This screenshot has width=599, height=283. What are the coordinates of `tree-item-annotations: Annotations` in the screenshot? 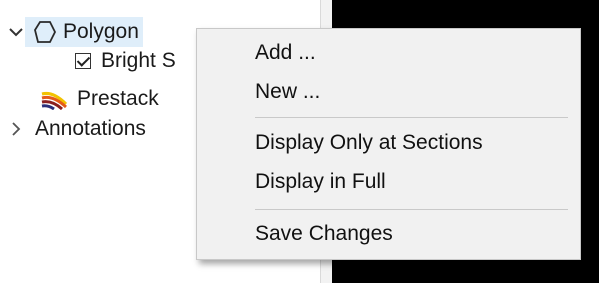 It's located at (76, 129).